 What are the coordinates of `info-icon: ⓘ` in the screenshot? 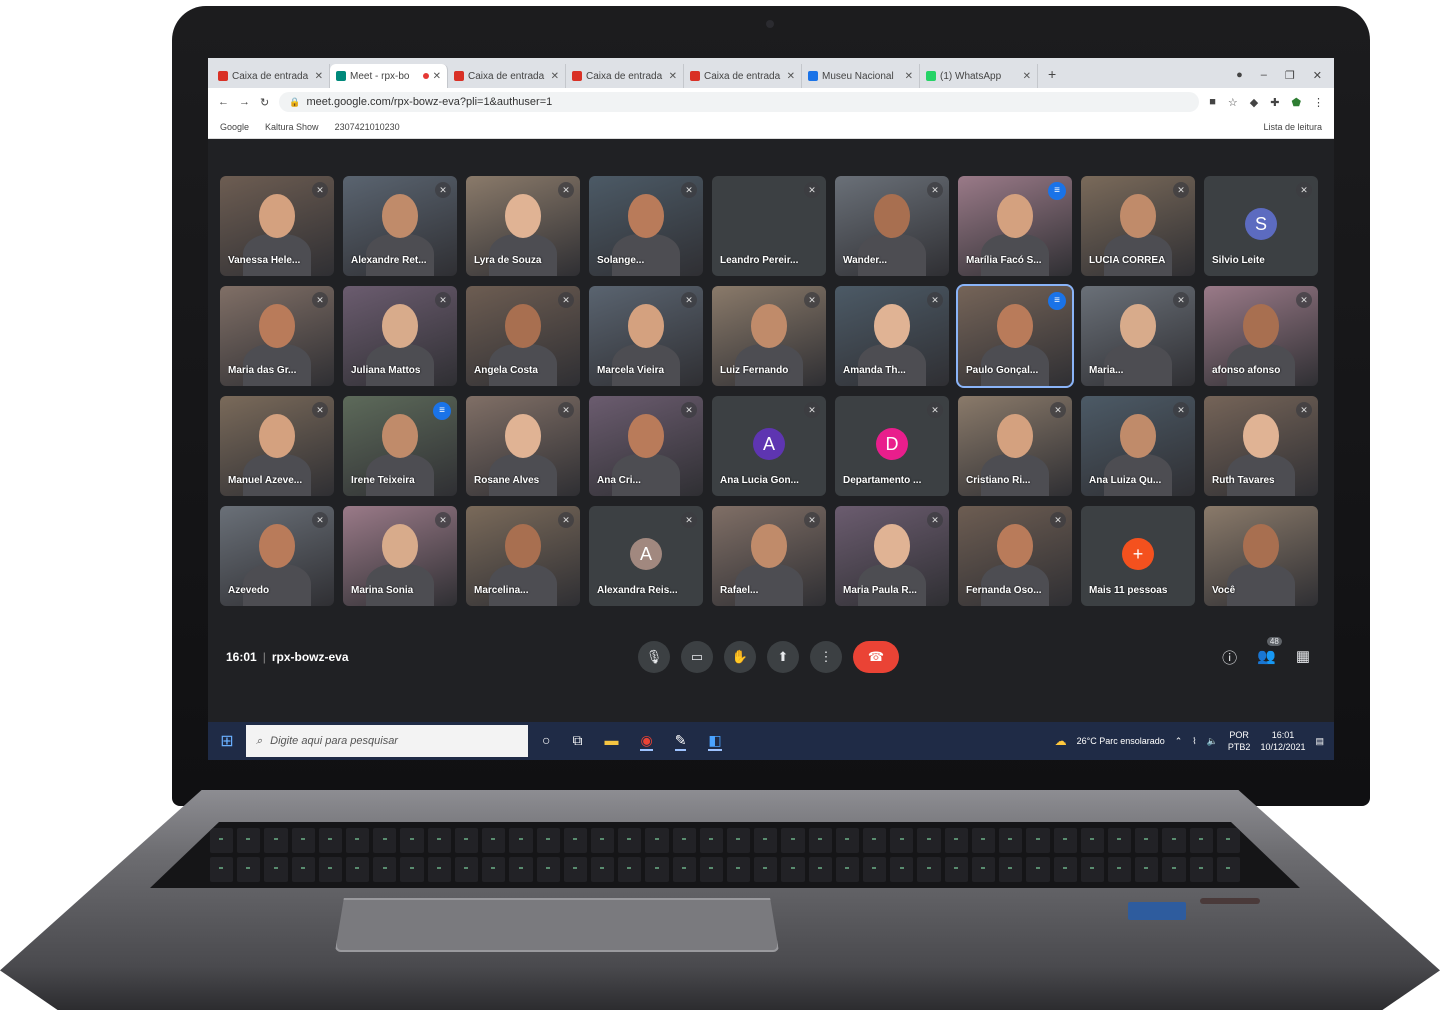 It's located at (1229, 657).